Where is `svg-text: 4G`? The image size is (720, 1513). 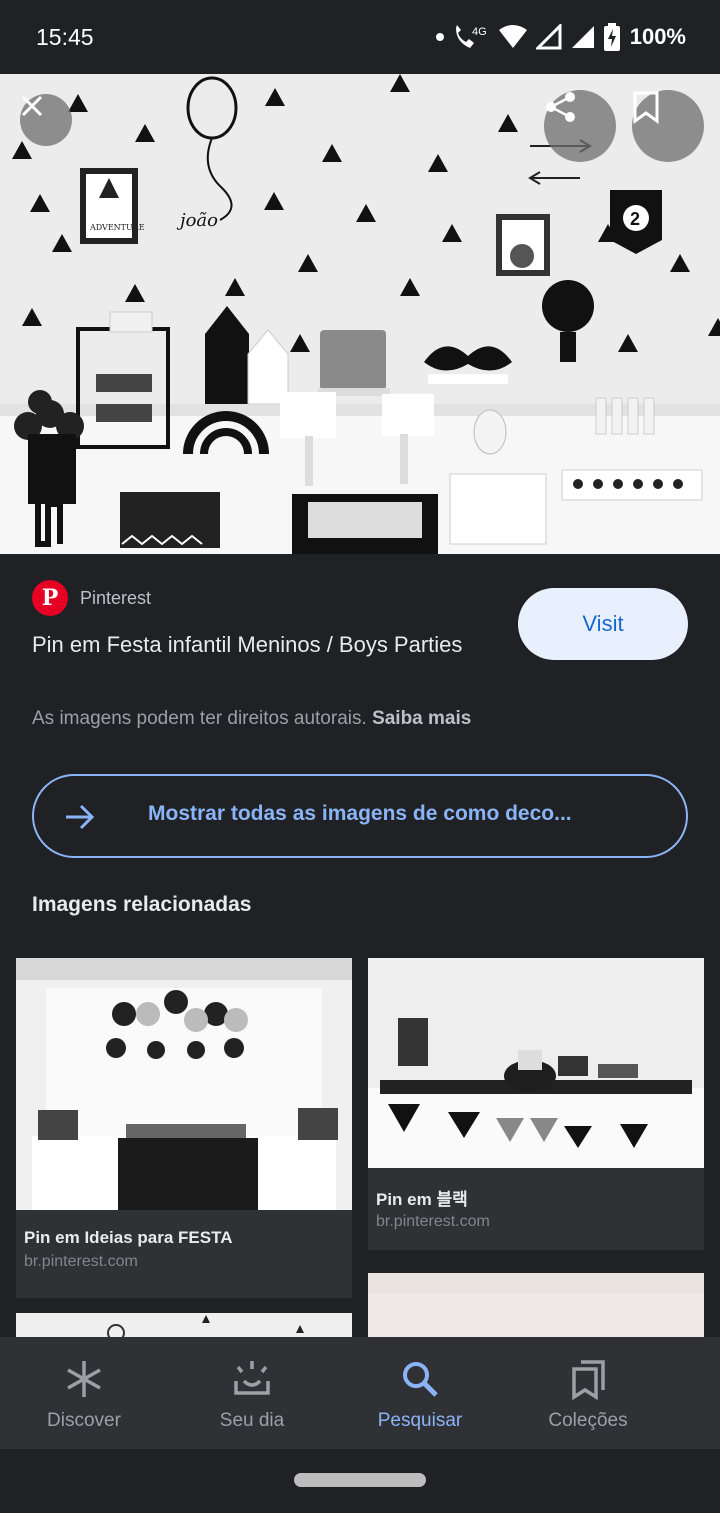
svg-text: 4G is located at coordinates (479, 32).